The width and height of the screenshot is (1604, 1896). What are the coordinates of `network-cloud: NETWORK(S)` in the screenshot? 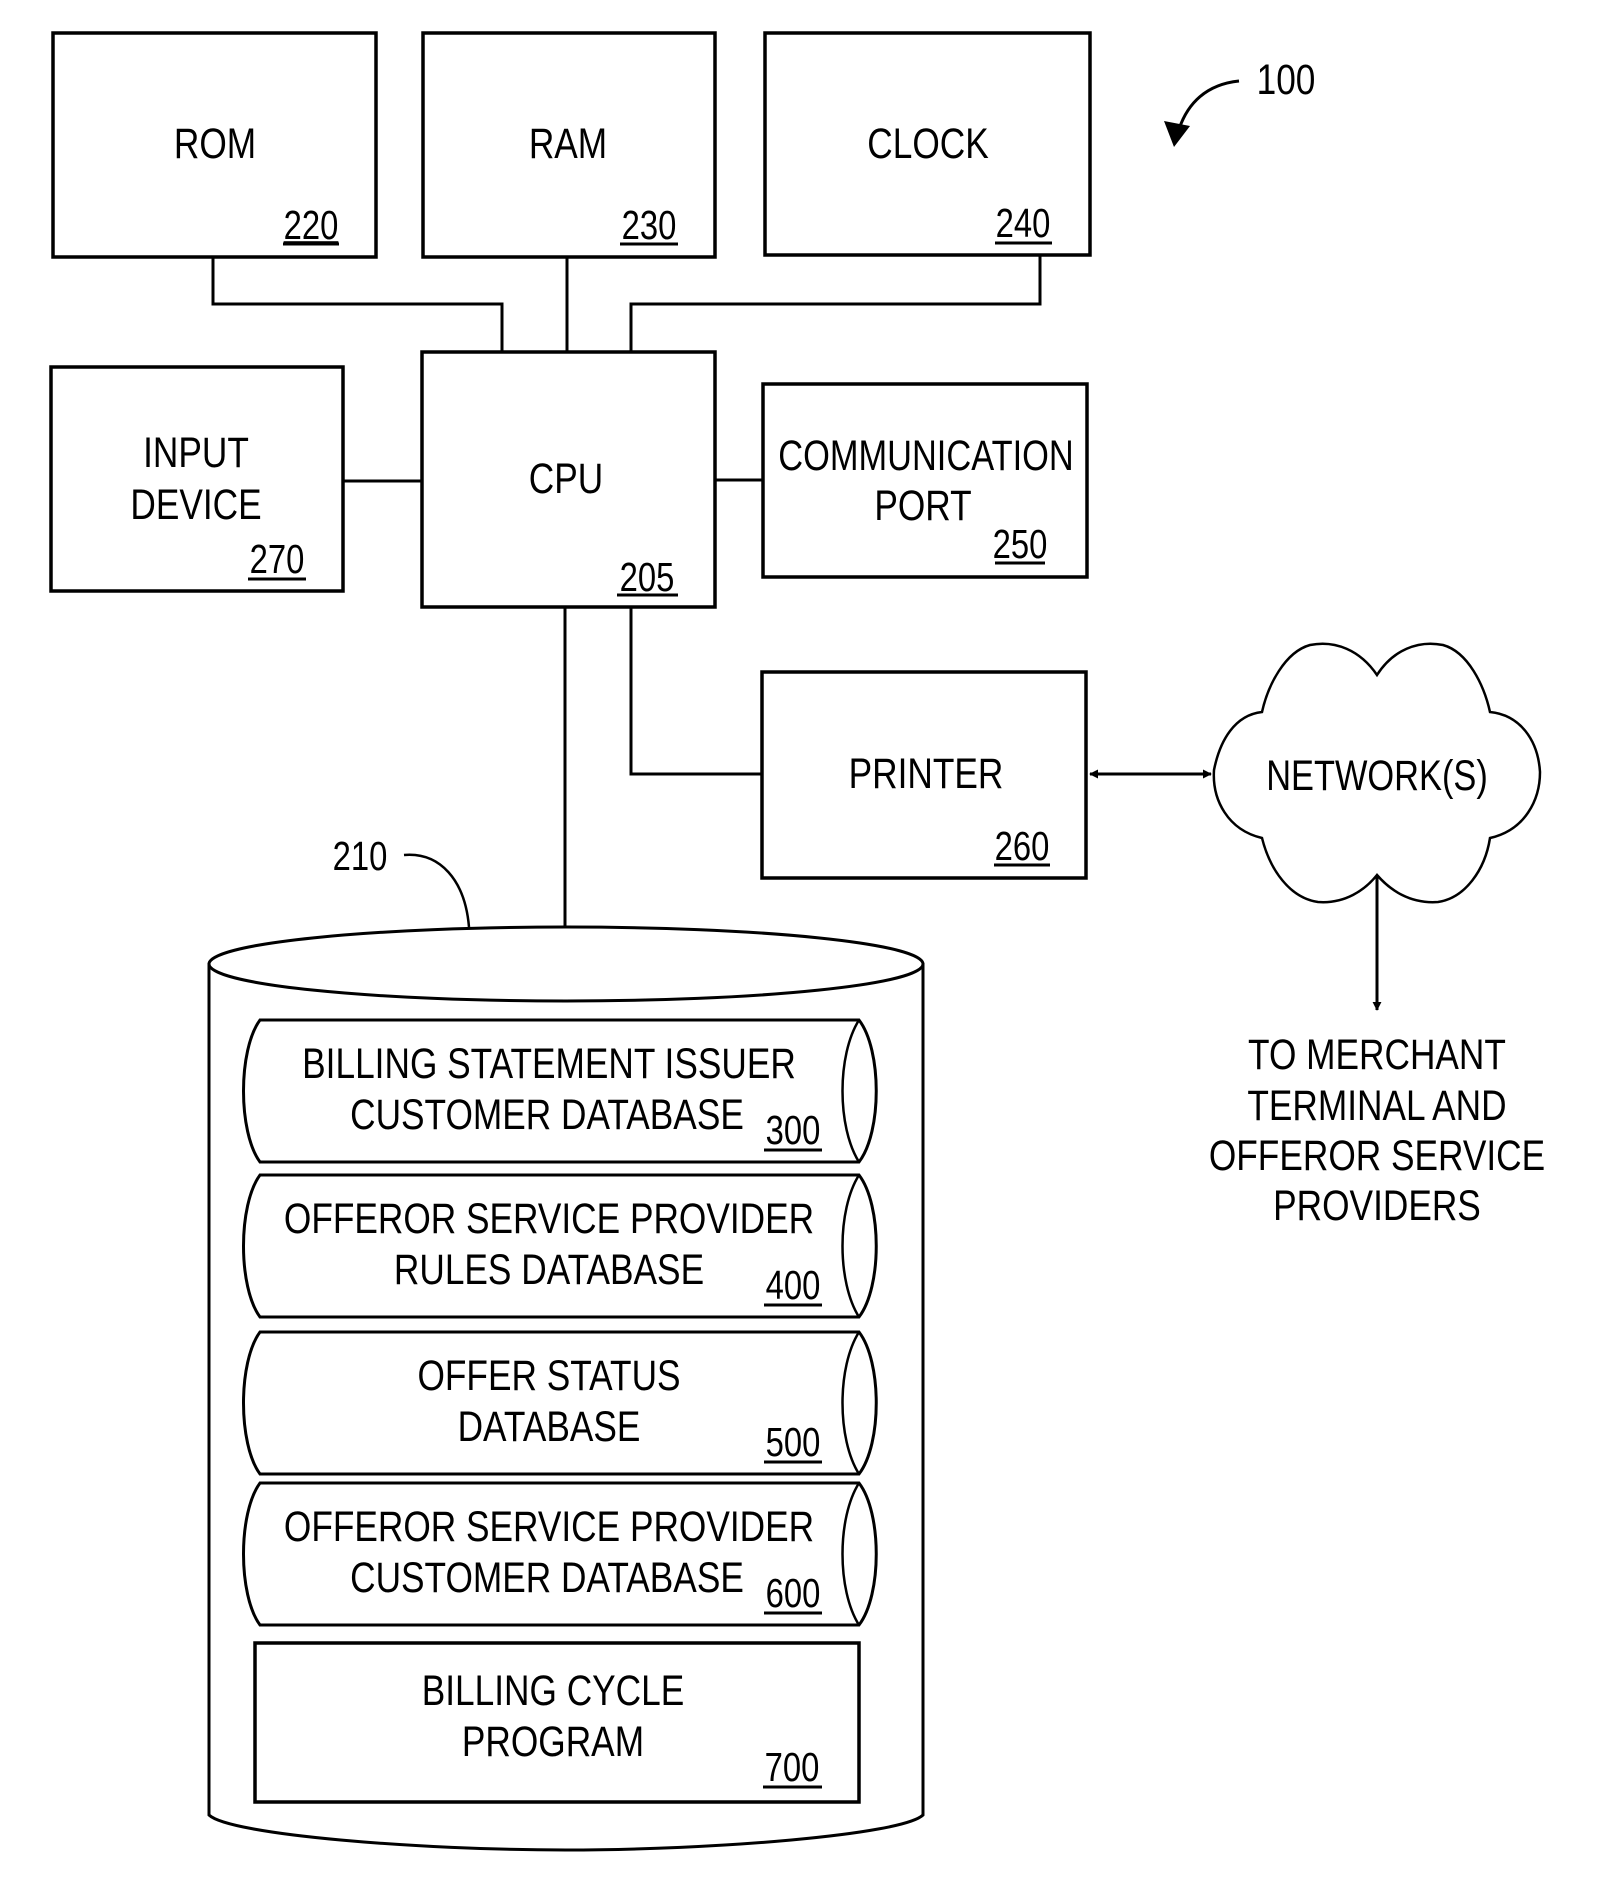 It's located at (1377, 773).